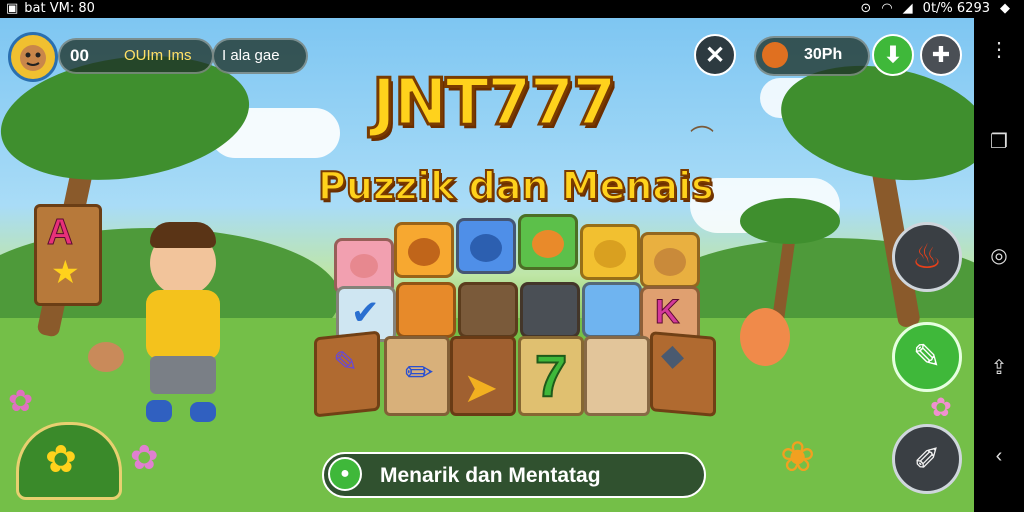  I want to click on coin-panel: 30Ph, so click(812, 56).